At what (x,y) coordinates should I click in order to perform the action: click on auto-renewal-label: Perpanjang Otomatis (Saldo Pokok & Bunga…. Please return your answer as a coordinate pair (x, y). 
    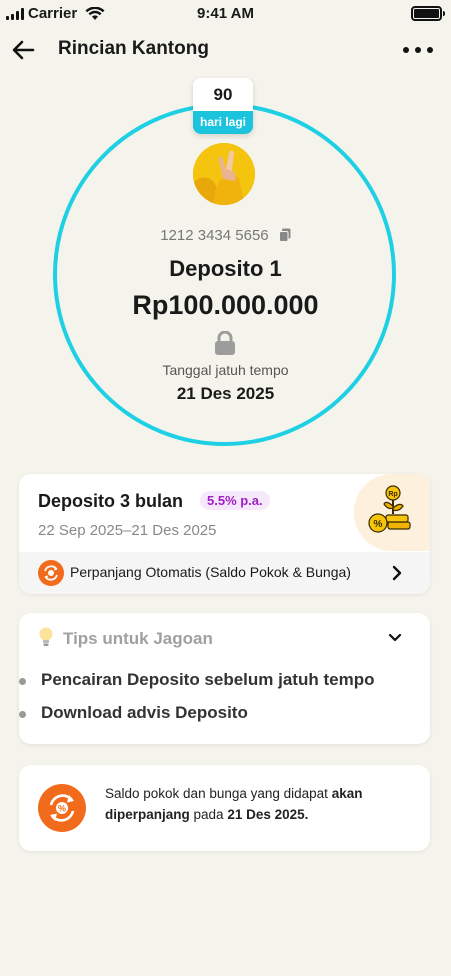
    Looking at the image, I should click on (210, 572).